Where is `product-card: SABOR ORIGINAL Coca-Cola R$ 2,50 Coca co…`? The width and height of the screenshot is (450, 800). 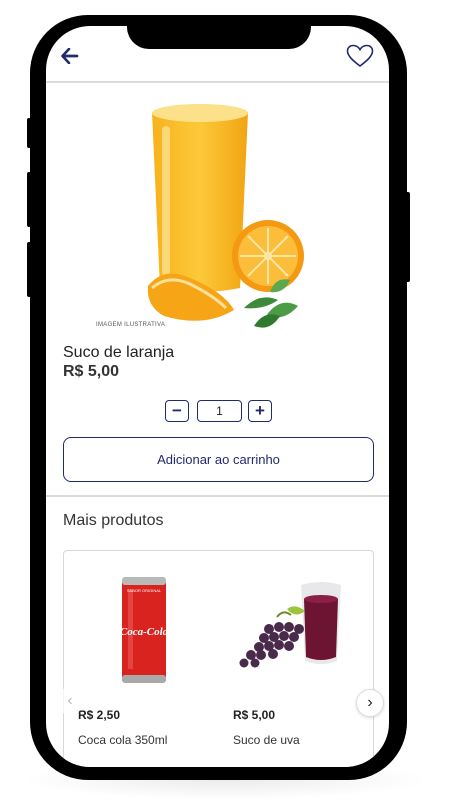
product-card: SABOR ORIGINAL Coca-Cola R$ 2,50 Coca co… is located at coordinates (144, 659).